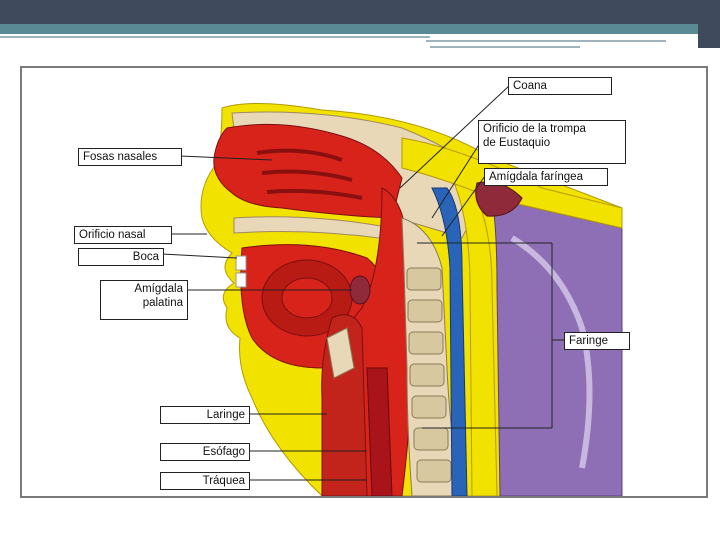 Image resolution: width=720 pixels, height=540 pixels. I want to click on label-laringe: Laringe, so click(205, 415).